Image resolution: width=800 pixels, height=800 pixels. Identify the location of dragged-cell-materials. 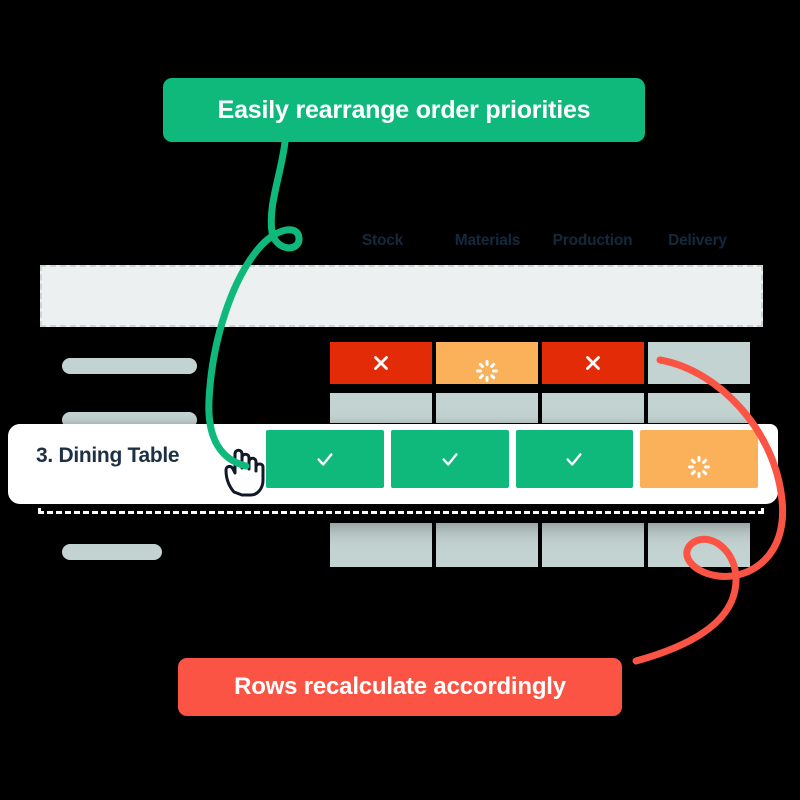
(449, 459).